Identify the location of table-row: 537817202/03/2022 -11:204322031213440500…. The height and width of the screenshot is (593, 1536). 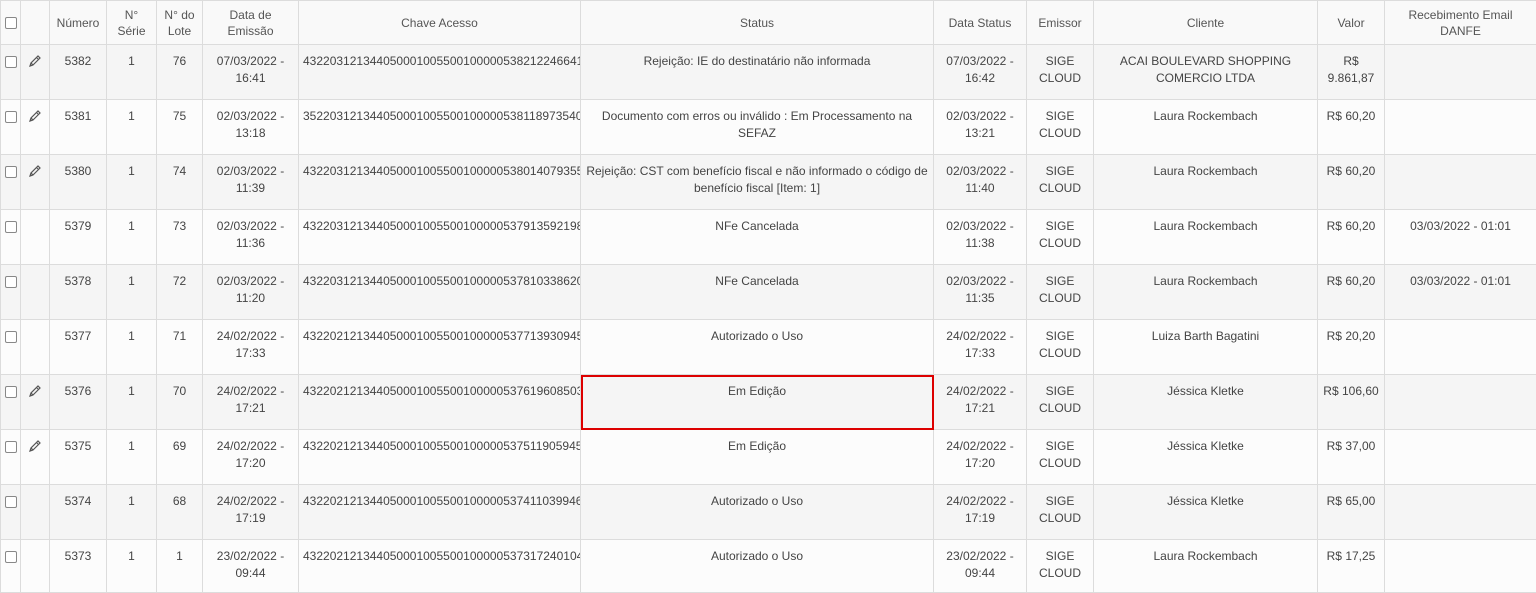
(768, 292).